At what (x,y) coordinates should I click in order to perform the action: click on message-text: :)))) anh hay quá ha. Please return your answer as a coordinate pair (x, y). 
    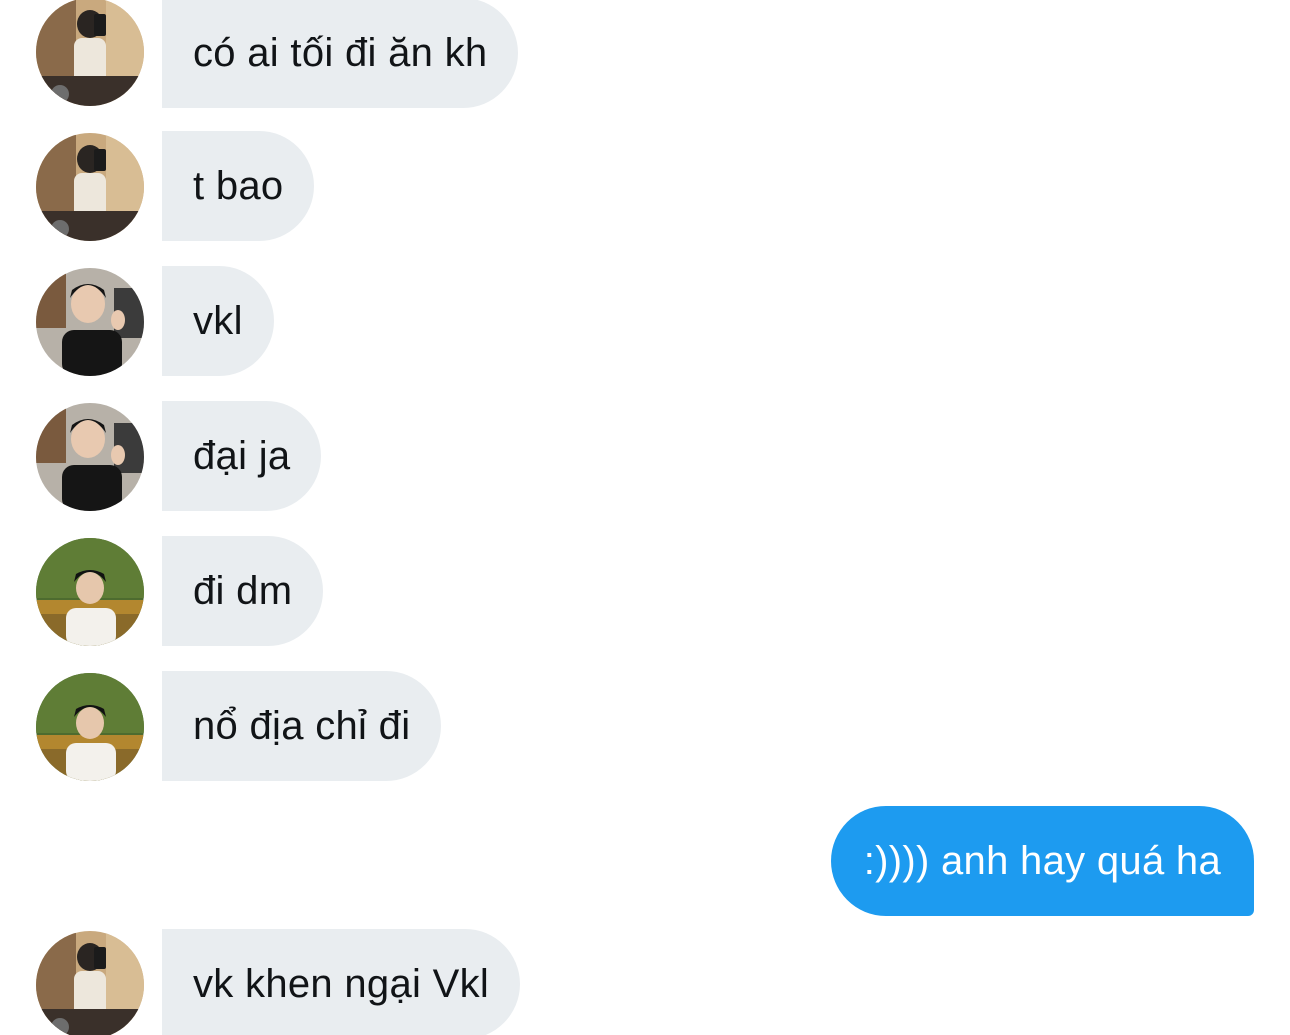
    Looking at the image, I should click on (1042, 860).